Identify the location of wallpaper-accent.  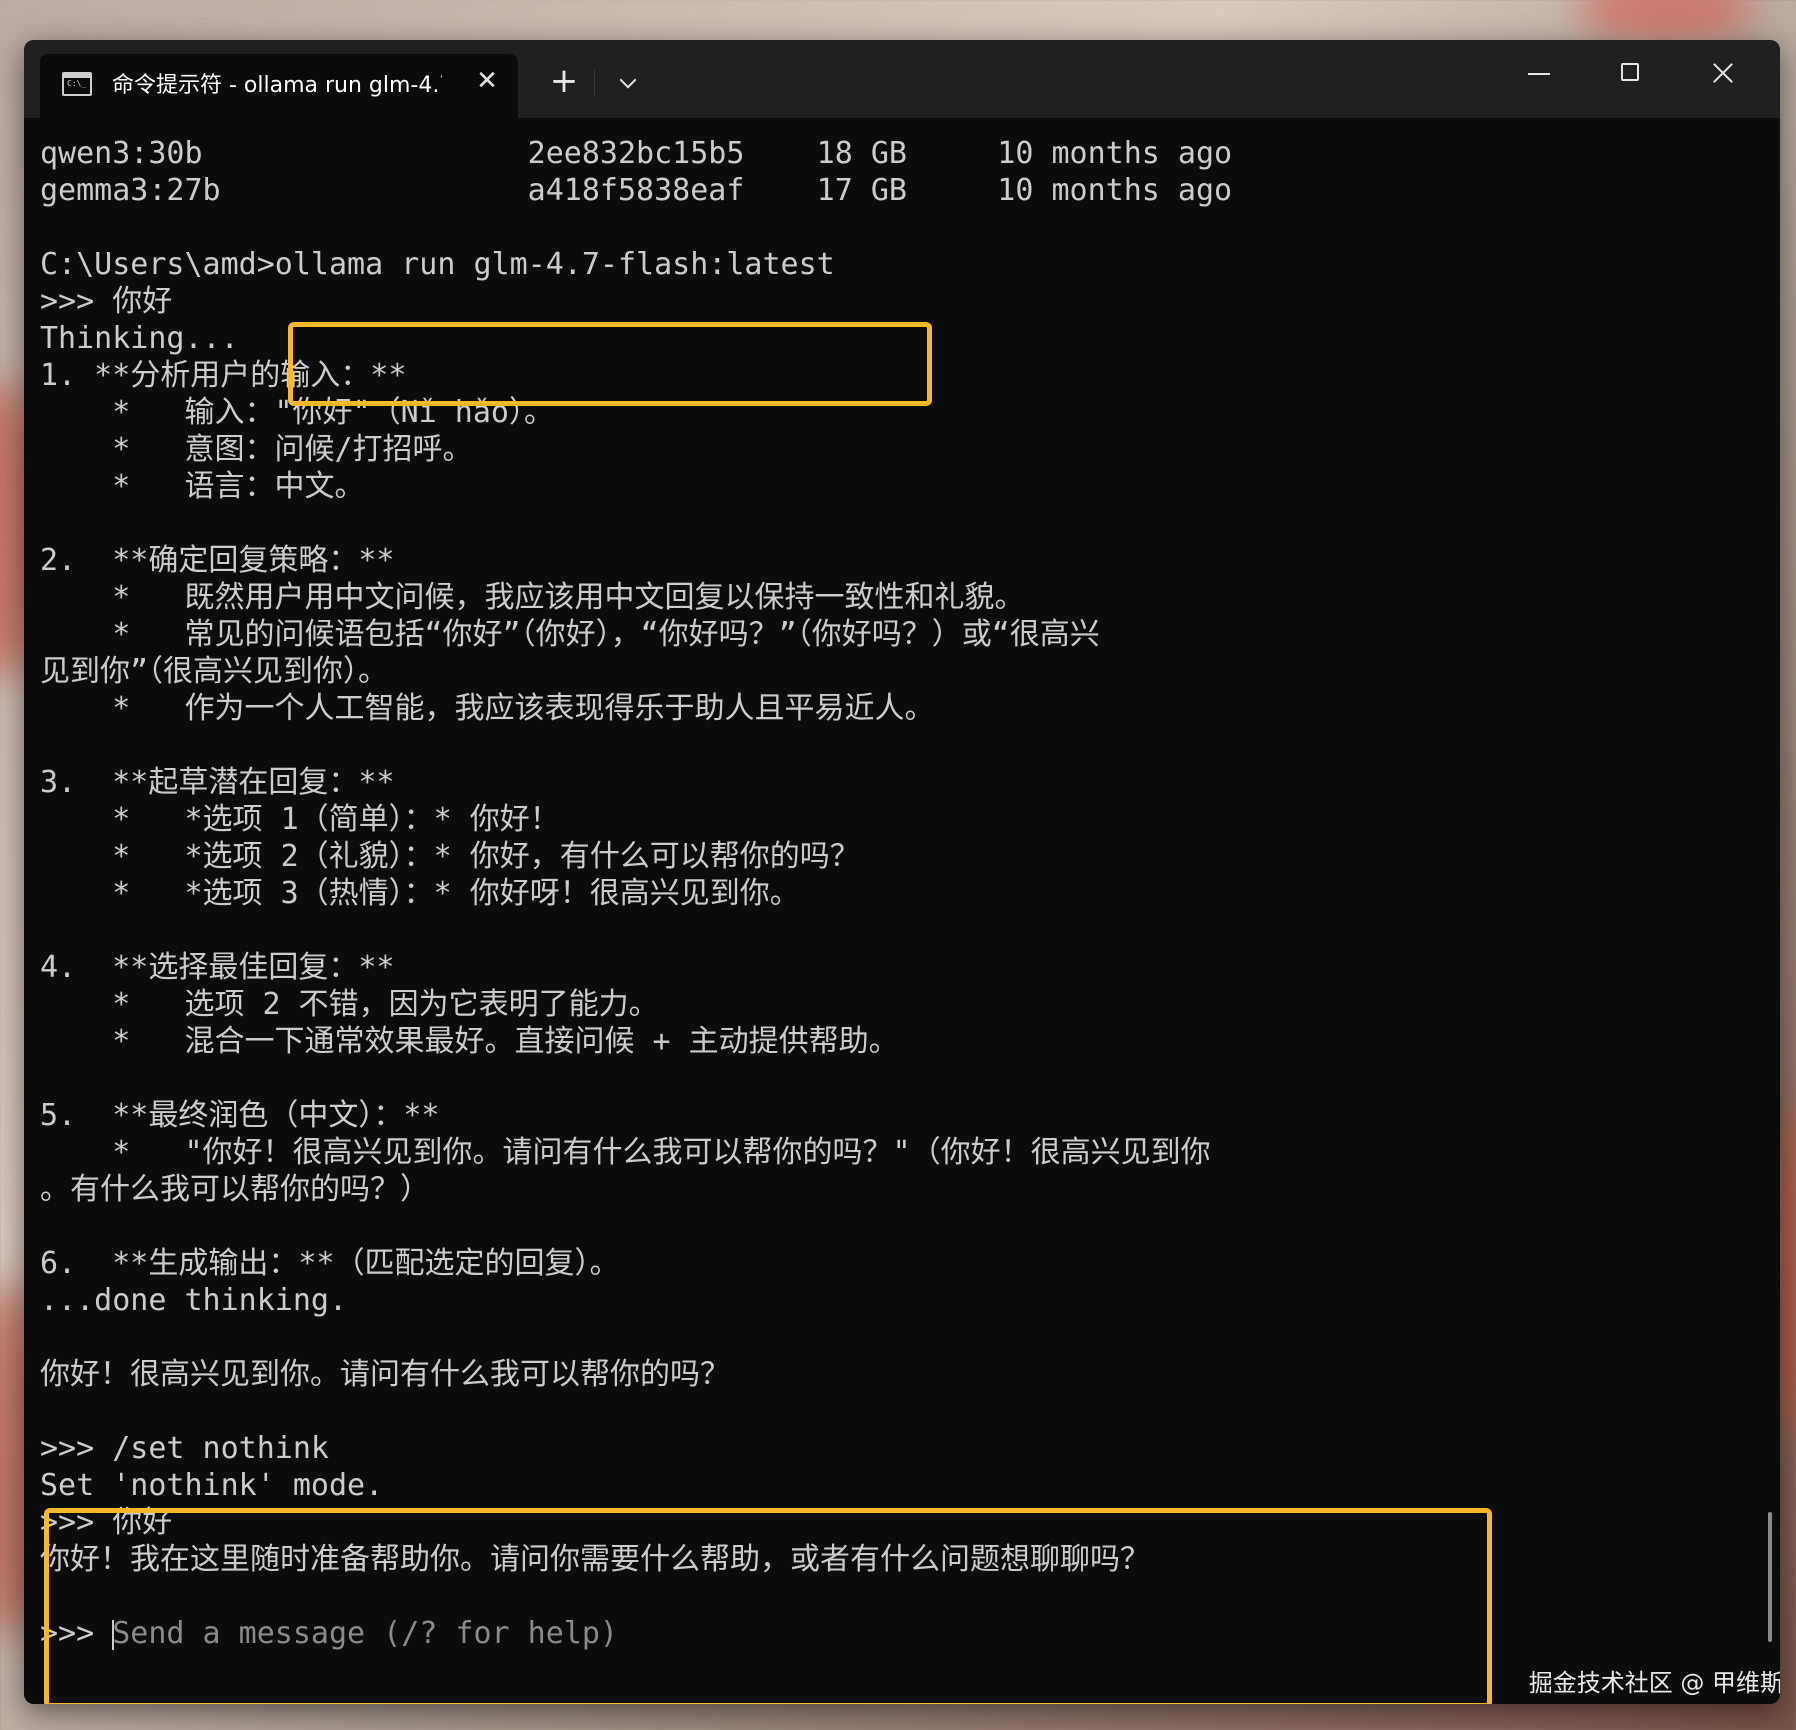
(1666, 20).